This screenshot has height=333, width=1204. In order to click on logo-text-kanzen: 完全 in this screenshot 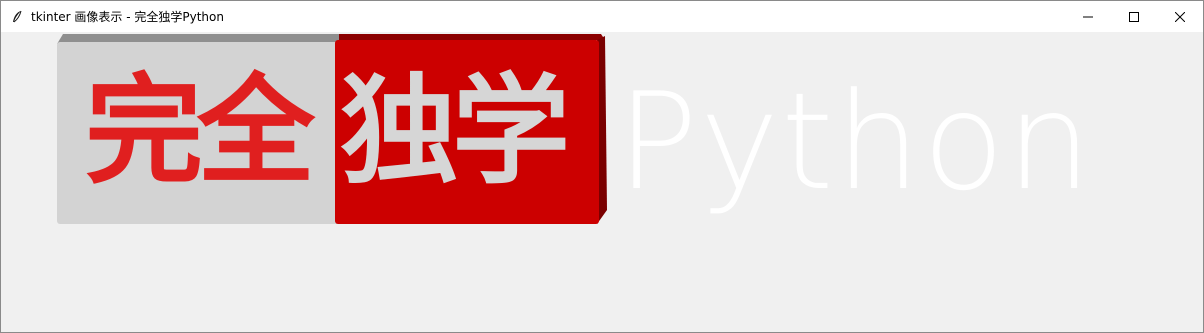, I will do `click(200, 130)`.